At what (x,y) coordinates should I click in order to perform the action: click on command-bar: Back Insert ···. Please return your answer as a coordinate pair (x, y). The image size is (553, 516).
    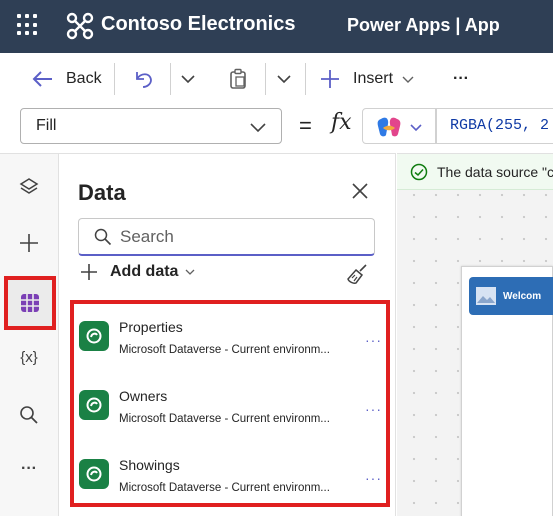
    Looking at the image, I should click on (276, 79).